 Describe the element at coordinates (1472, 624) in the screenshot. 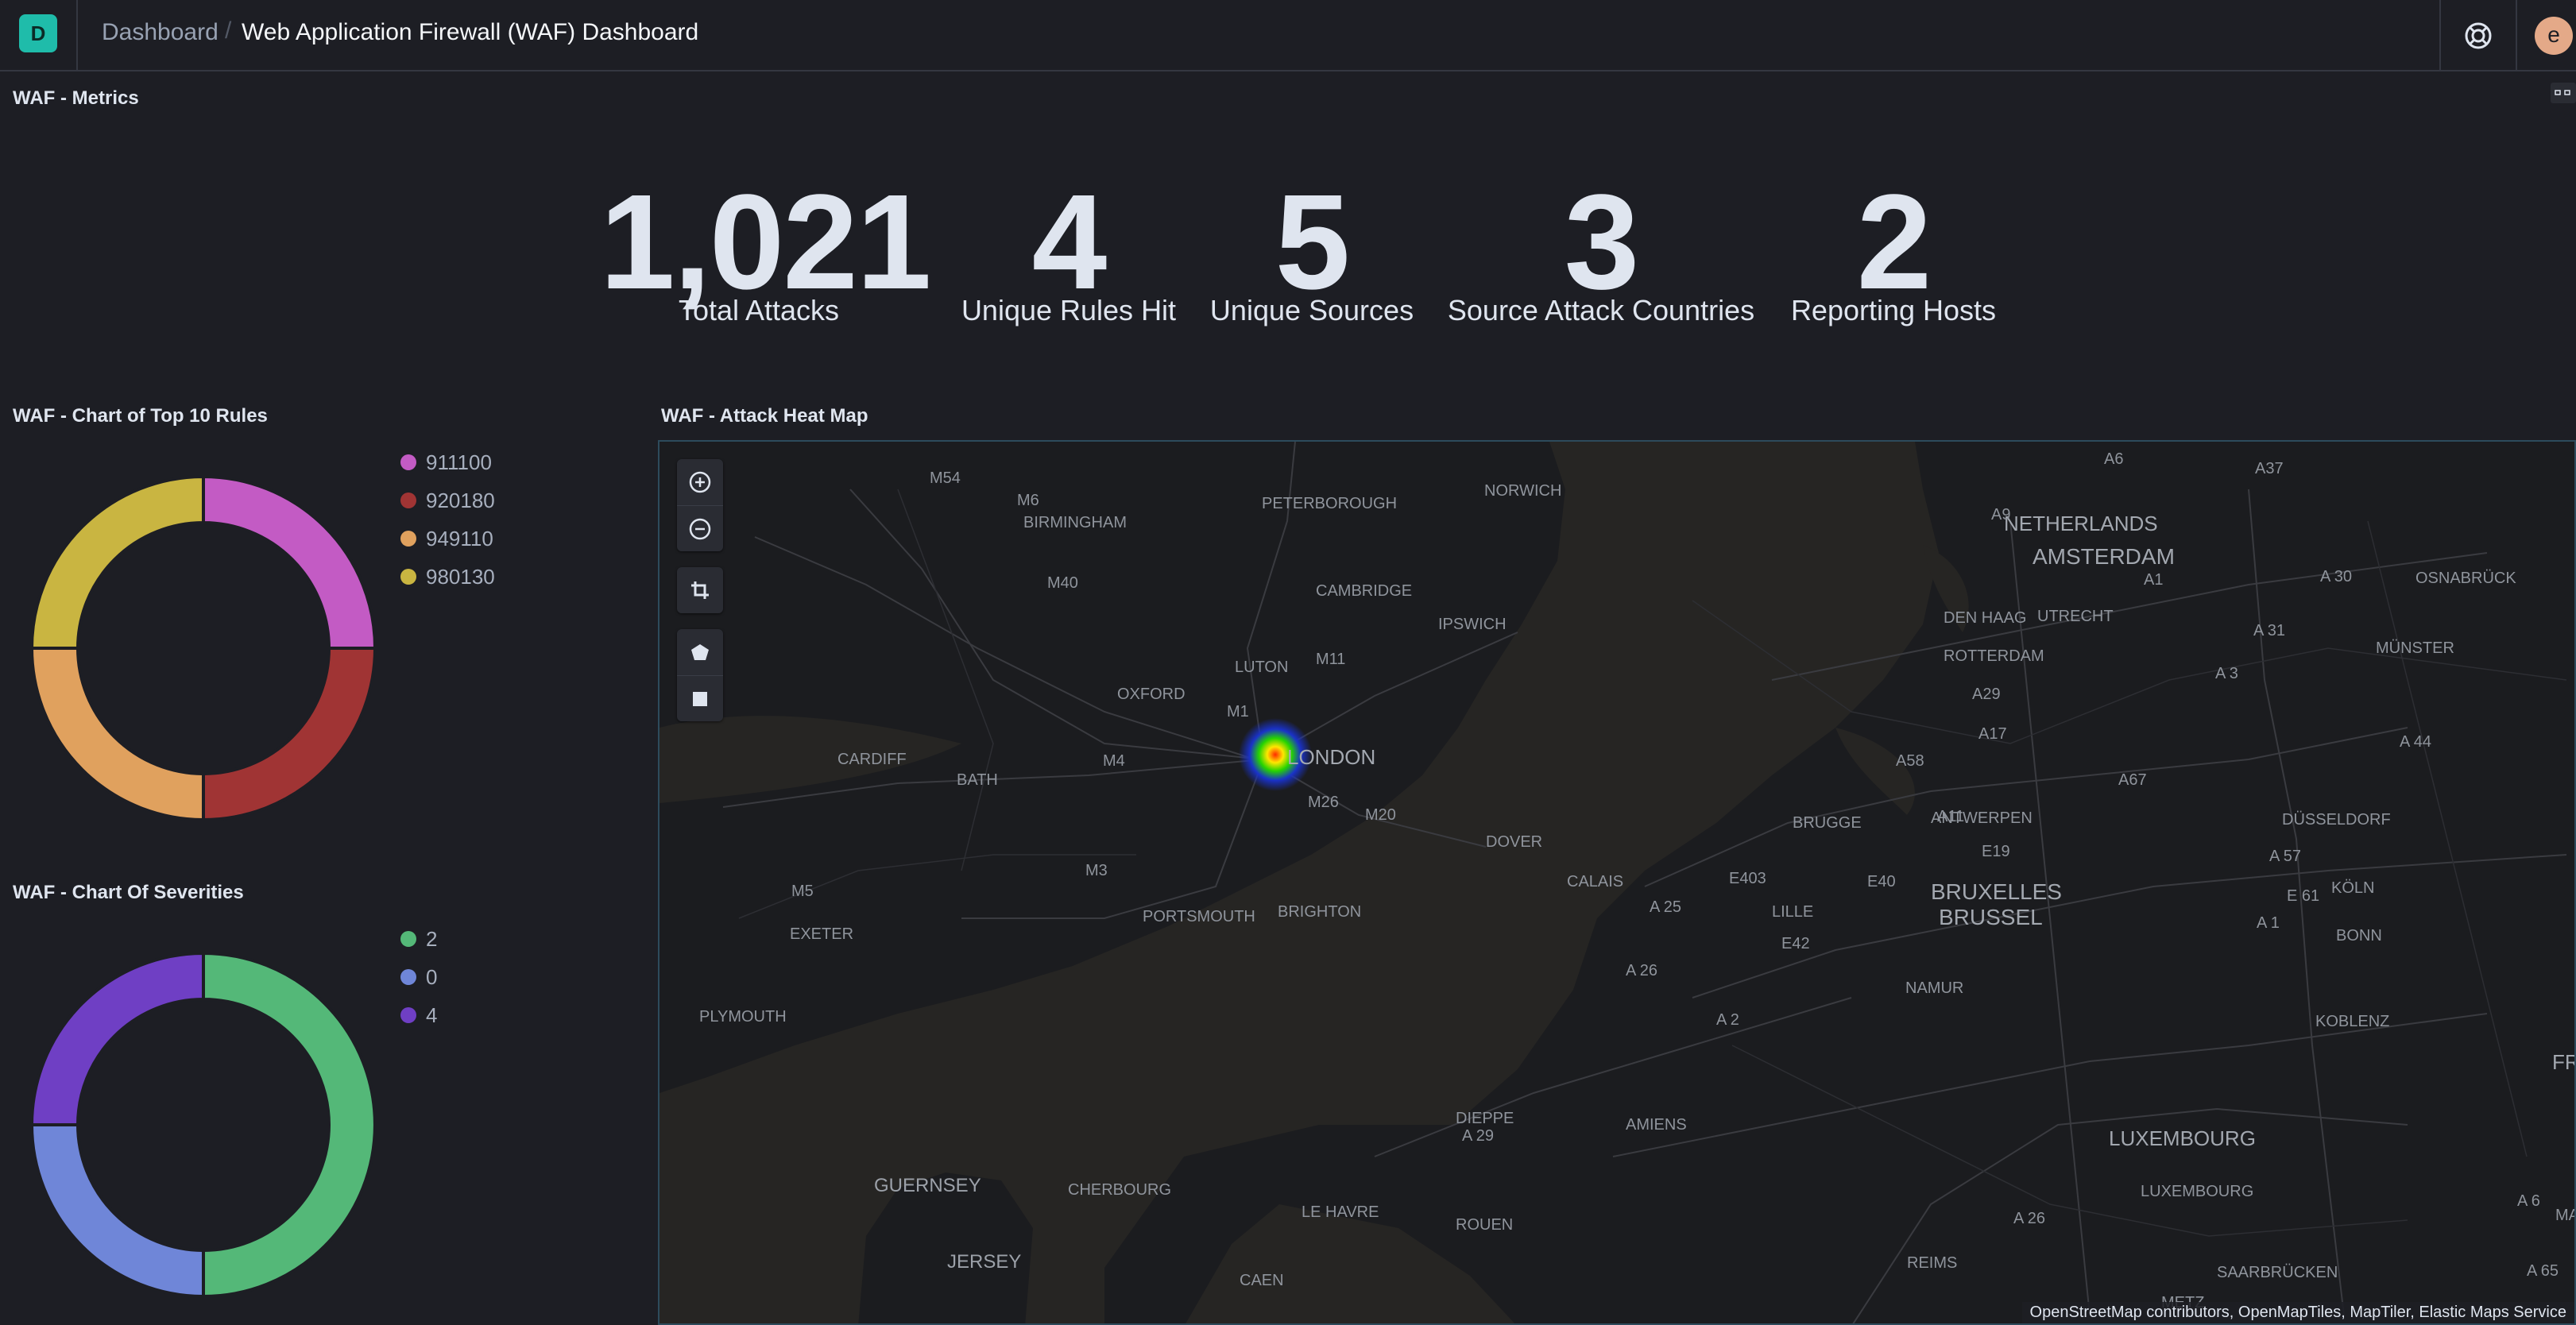

I see `svg-text: IPSWICH` at that location.